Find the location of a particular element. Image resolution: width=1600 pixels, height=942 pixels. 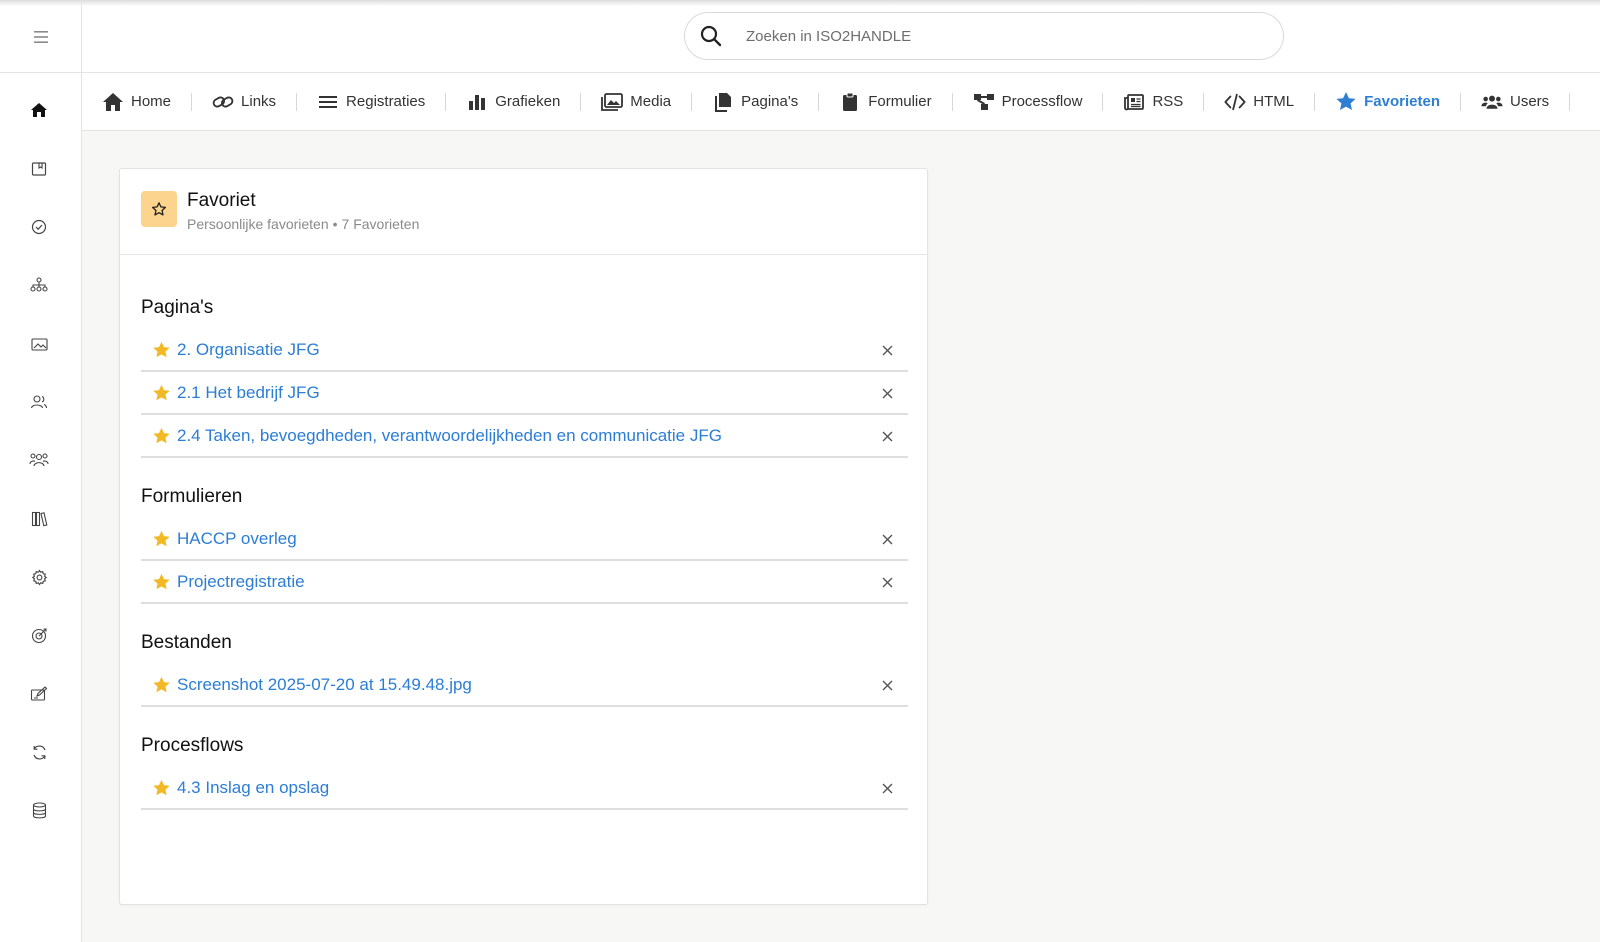

search-bar is located at coordinates (984, 36).